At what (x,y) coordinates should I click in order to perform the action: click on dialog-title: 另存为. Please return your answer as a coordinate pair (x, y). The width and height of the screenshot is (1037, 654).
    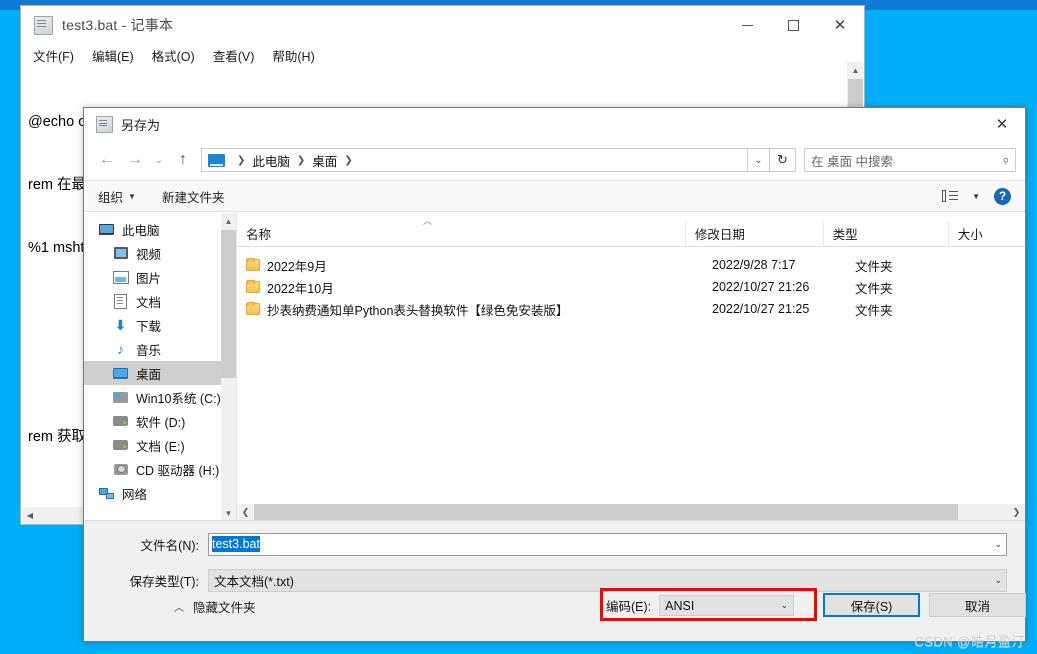
    Looking at the image, I should click on (141, 125).